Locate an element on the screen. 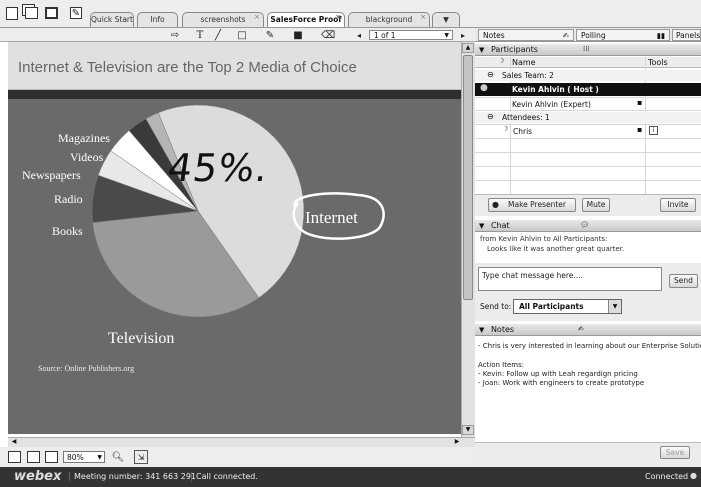 The image size is (701, 487). tab-salesforce-proof: SalesForce Proof × is located at coordinates (306, 19).